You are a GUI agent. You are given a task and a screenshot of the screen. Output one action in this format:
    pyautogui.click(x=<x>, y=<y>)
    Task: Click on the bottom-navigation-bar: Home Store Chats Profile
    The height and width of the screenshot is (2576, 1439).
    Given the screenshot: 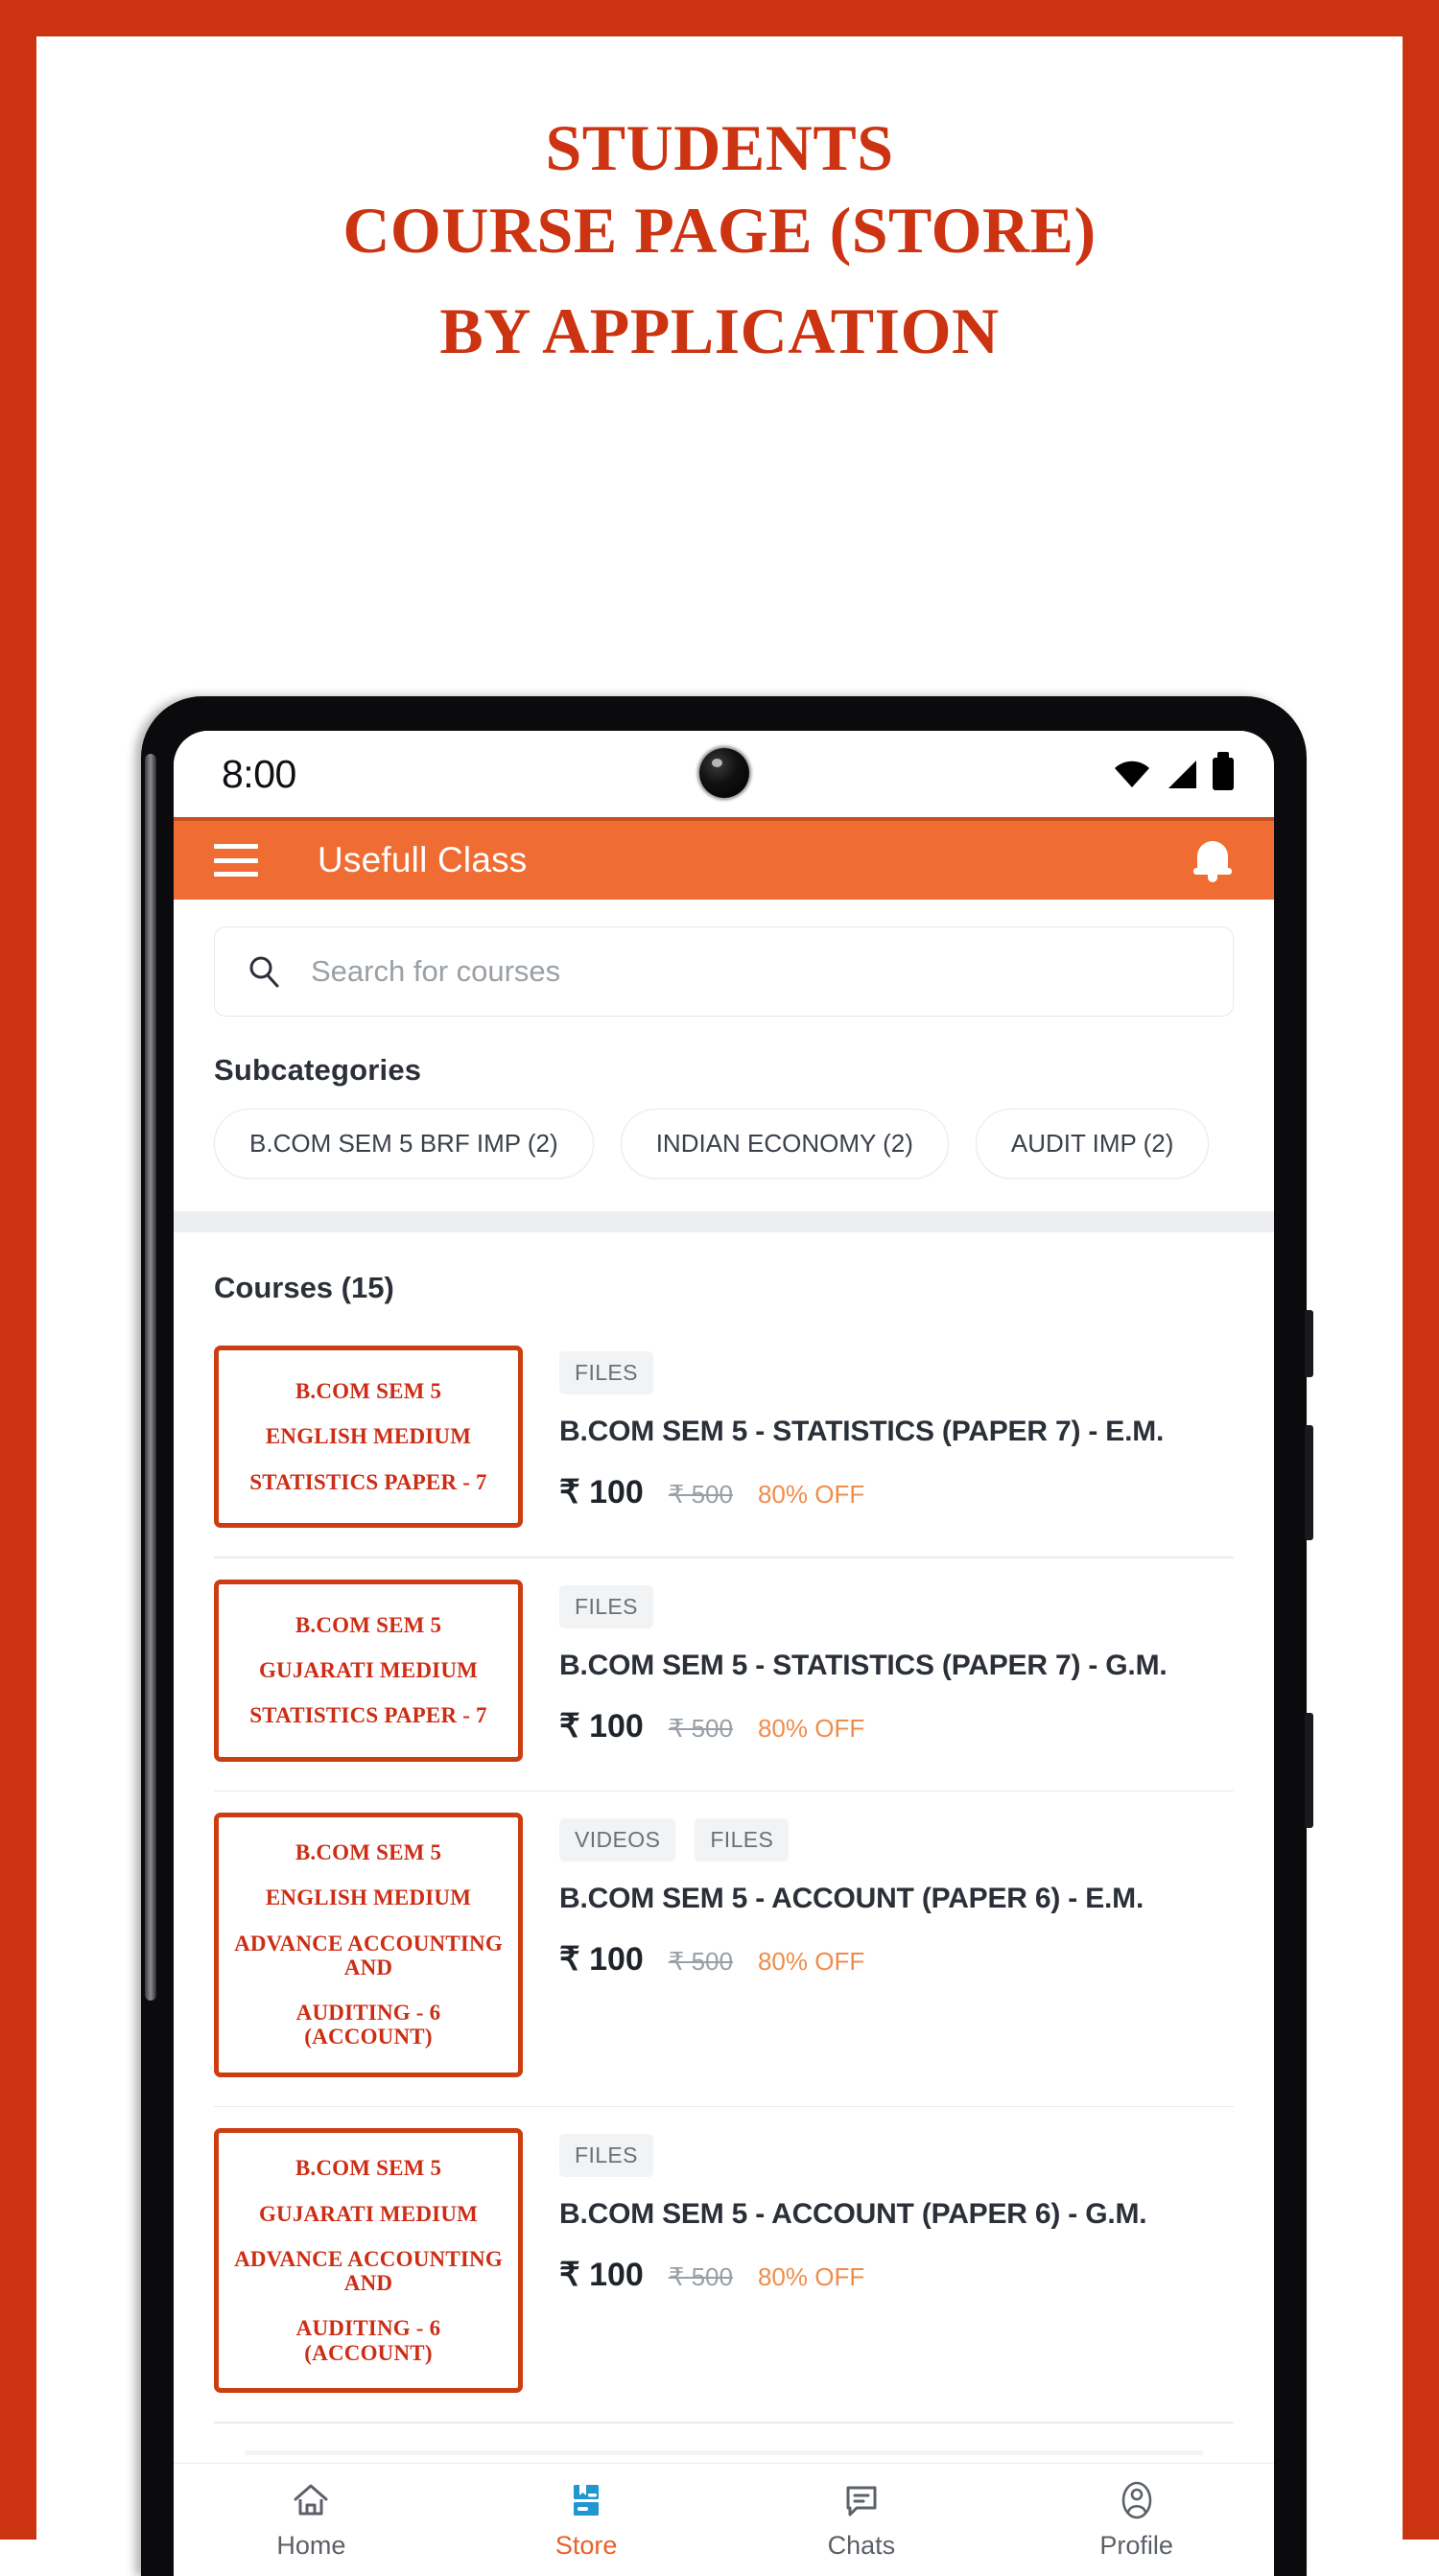 What is the action you would take?
    pyautogui.click(x=724, y=2513)
    